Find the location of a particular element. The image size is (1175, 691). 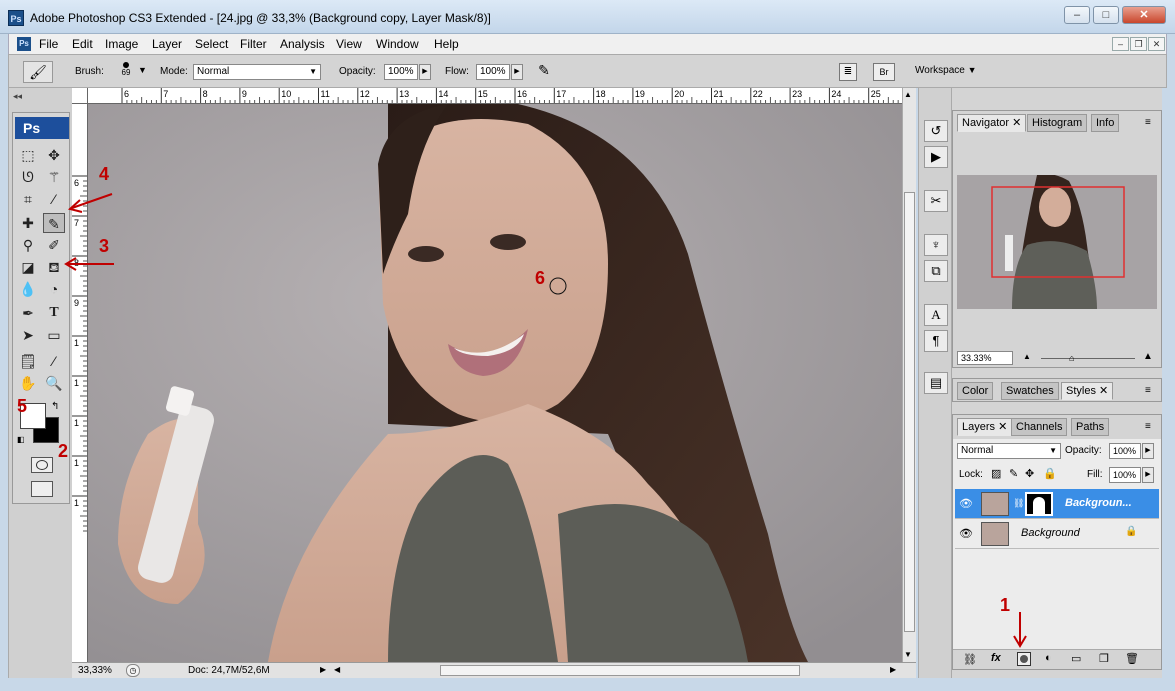

menu-analysis: Analysis is located at coordinates (302, 44).